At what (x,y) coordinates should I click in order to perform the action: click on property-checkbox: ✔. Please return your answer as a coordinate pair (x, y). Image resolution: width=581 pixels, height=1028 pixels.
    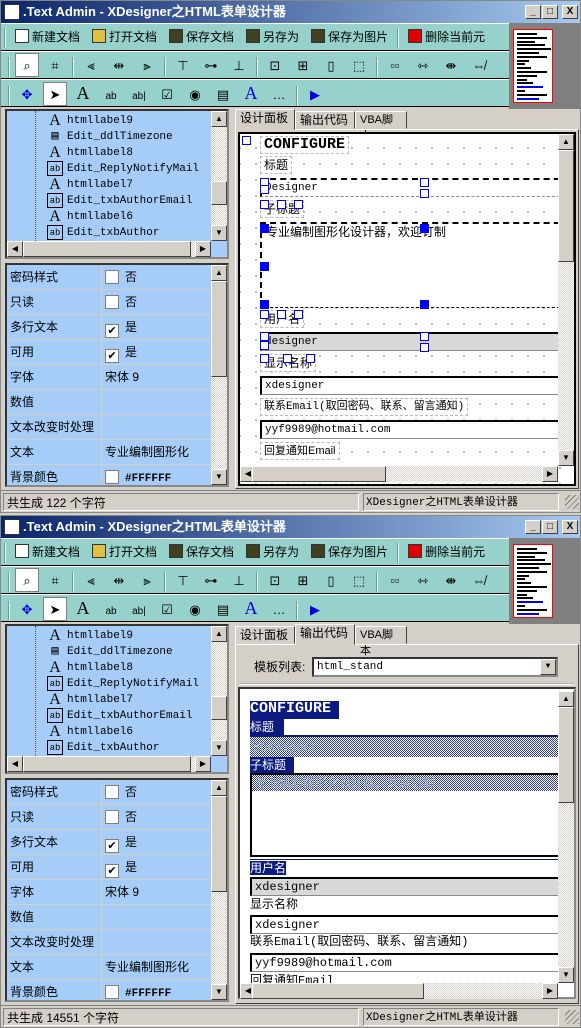
    Looking at the image, I should click on (112, 846).